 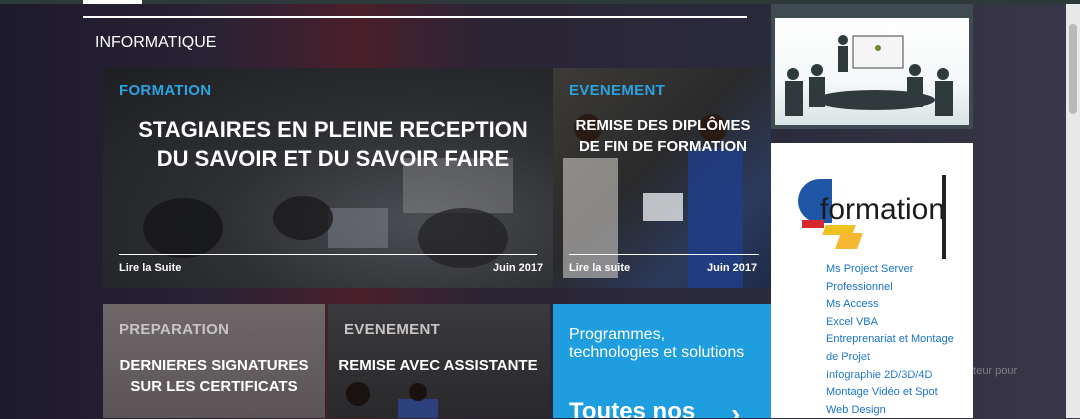 What do you see at coordinates (849, 241) in the screenshot?
I see `logo-orange-stripe` at bounding box center [849, 241].